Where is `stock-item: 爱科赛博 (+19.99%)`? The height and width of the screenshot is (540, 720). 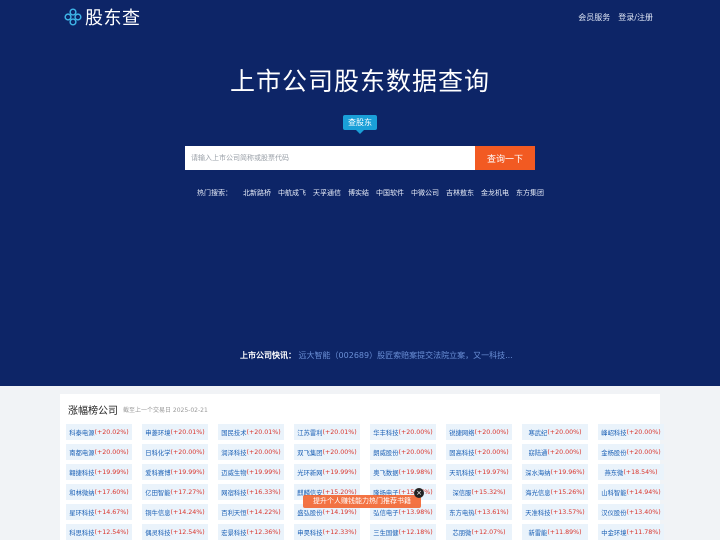
stock-item: 爱科赛博 (+19.99%) is located at coordinates (175, 472).